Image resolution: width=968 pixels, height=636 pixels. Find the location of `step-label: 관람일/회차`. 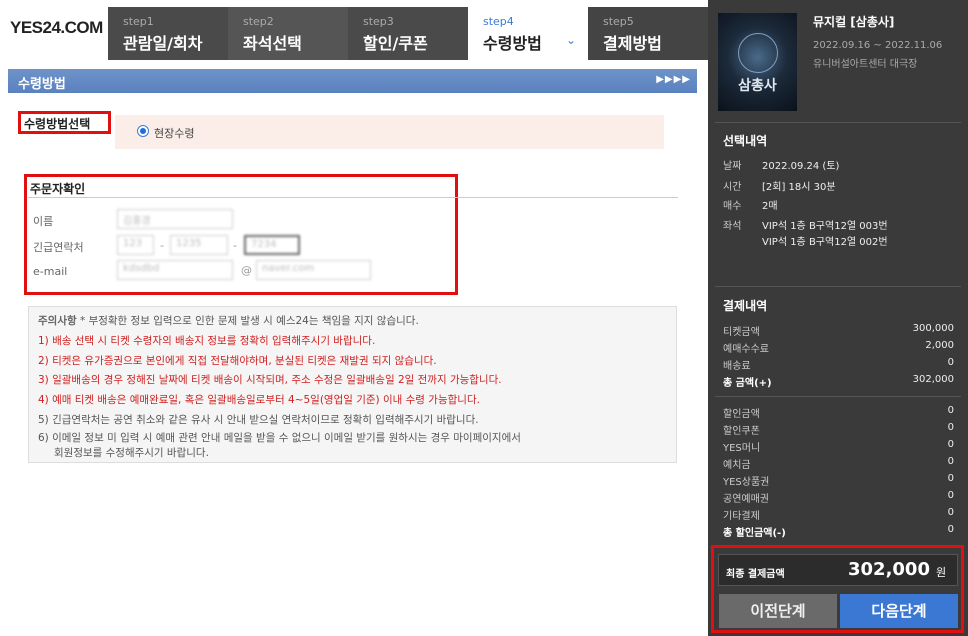

step-label: 관람일/회차 is located at coordinates (163, 43).